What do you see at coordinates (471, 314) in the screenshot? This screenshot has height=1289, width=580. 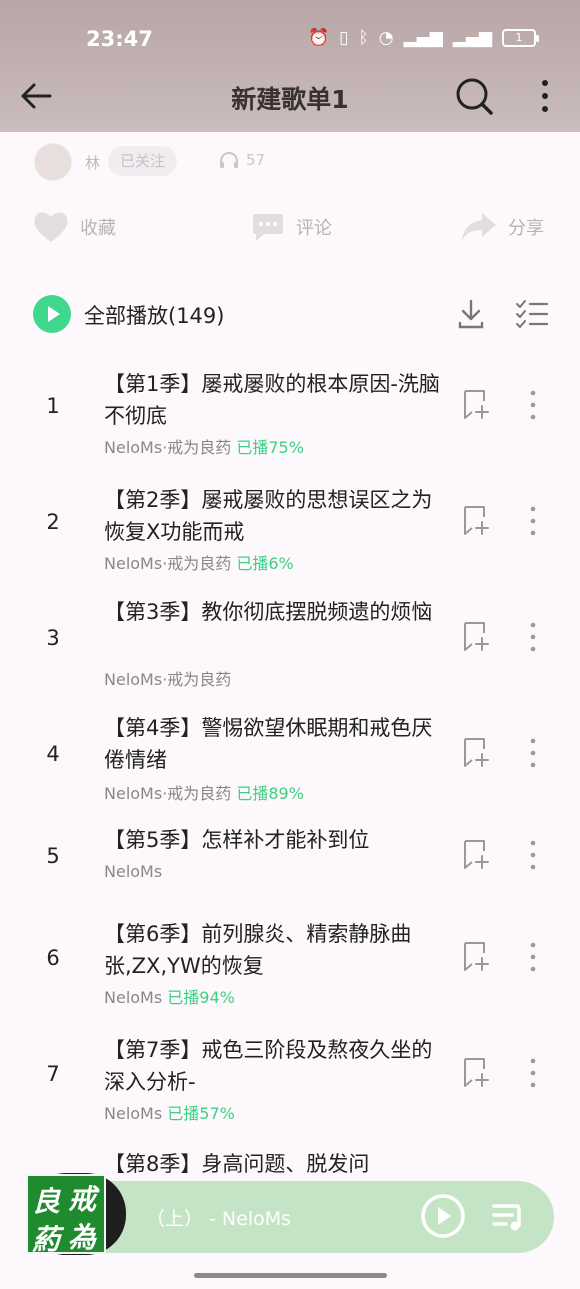 I see `download-icon` at bounding box center [471, 314].